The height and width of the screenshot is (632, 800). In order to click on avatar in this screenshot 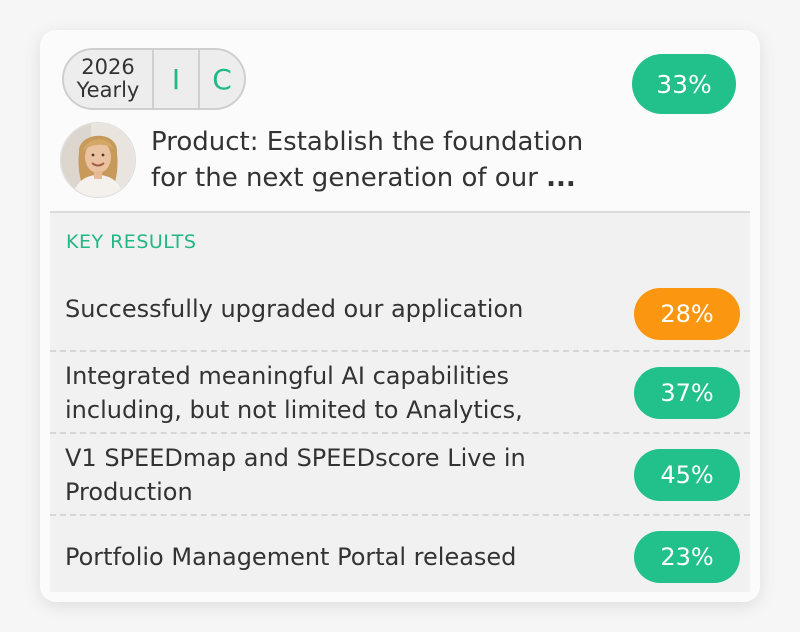, I will do `click(98, 160)`.